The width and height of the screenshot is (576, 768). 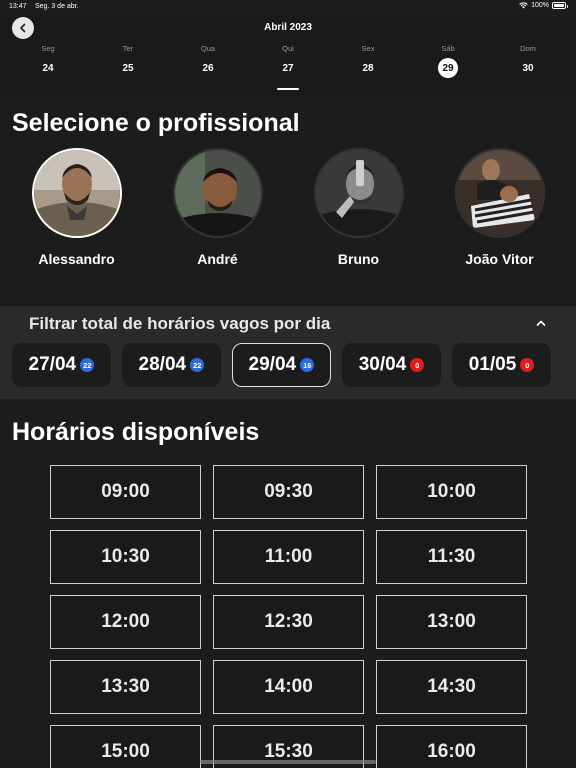 I want to click on professional-bruno: Bruno, so click(x=359, y=207).